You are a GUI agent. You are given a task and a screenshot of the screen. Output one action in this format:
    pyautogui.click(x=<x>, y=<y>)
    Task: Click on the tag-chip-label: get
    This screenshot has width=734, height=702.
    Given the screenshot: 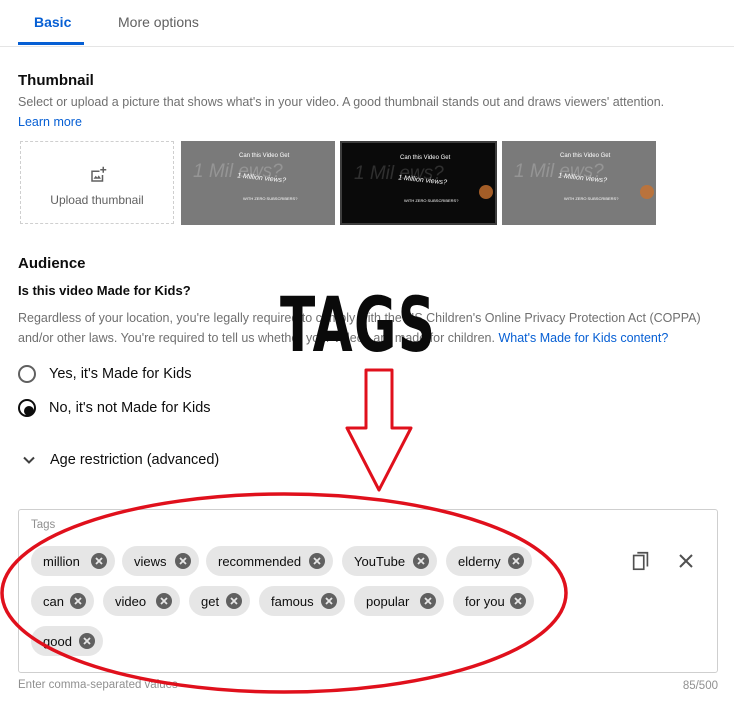 What is the action you would take?
    pyautogui.click(x=210, y=601)
    